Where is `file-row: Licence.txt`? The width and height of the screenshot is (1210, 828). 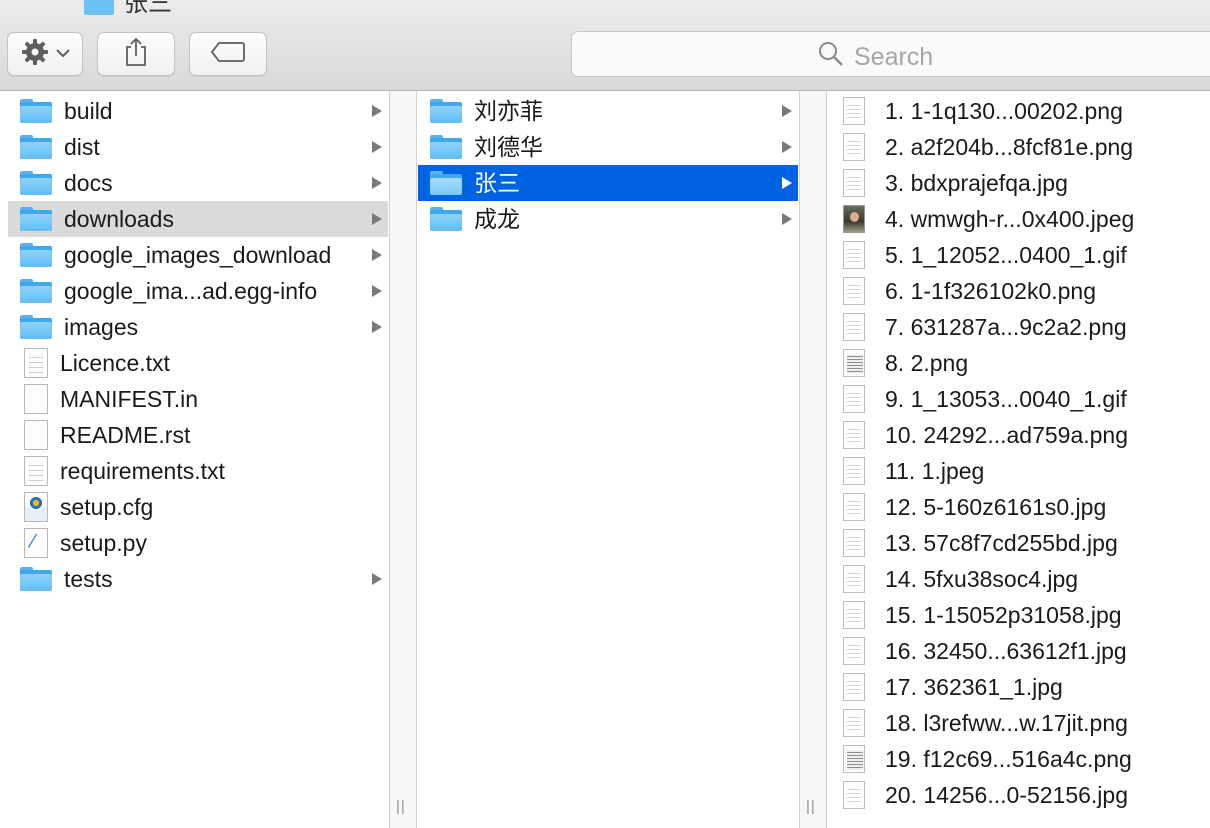 file-row: Licence.txt is located at coordinates (198, 363).